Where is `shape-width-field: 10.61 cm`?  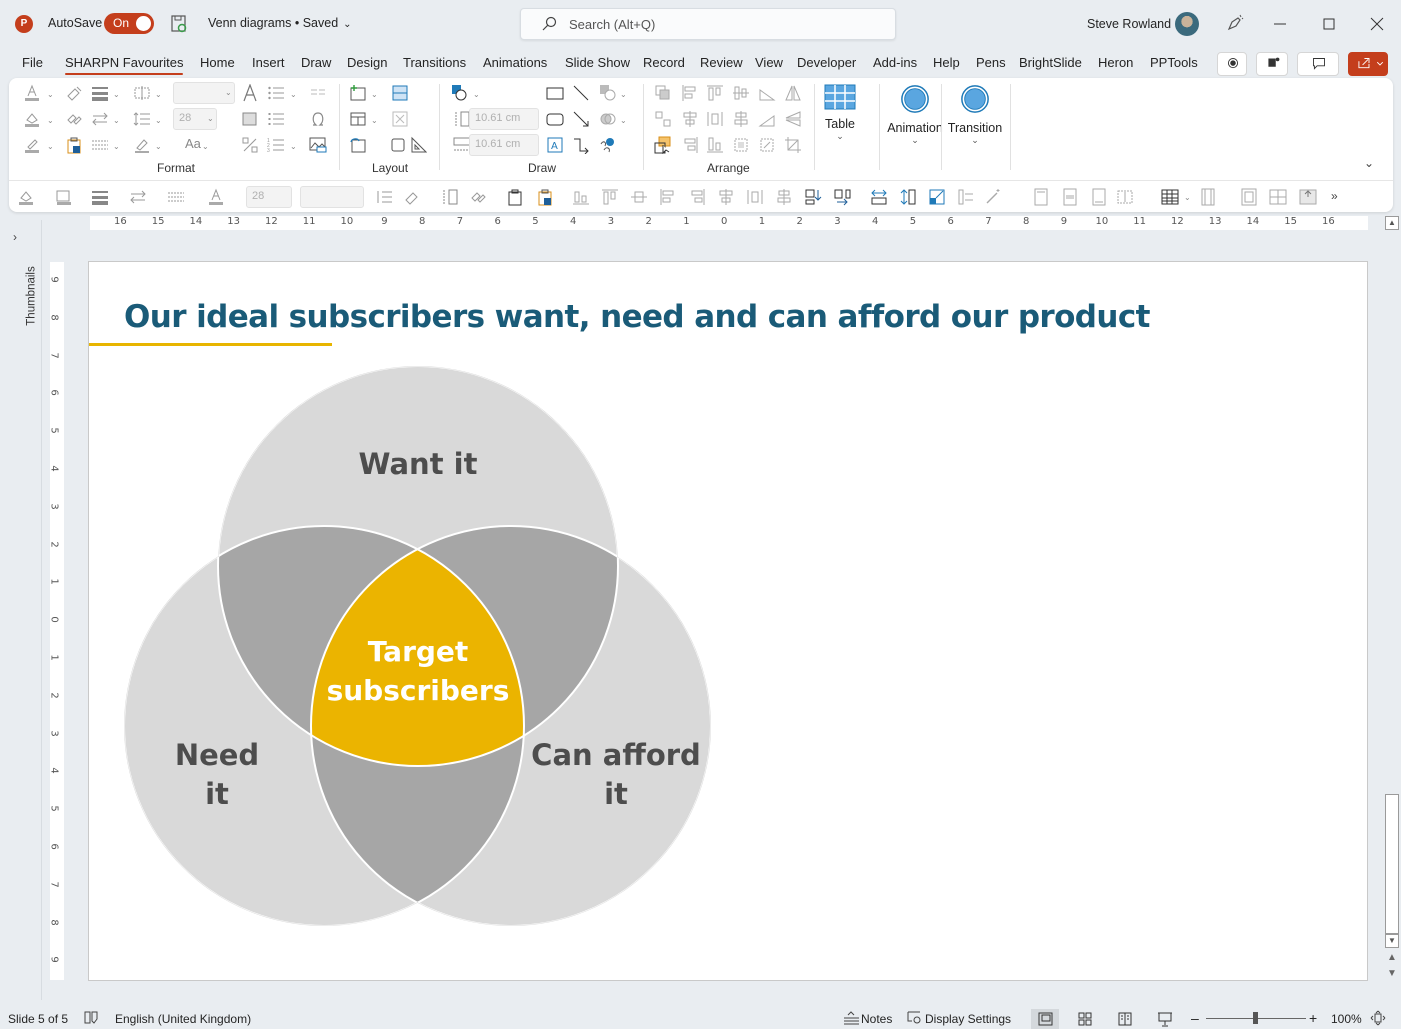
shape-width-field: 10.61 cm is located at coordinates (504, 145).